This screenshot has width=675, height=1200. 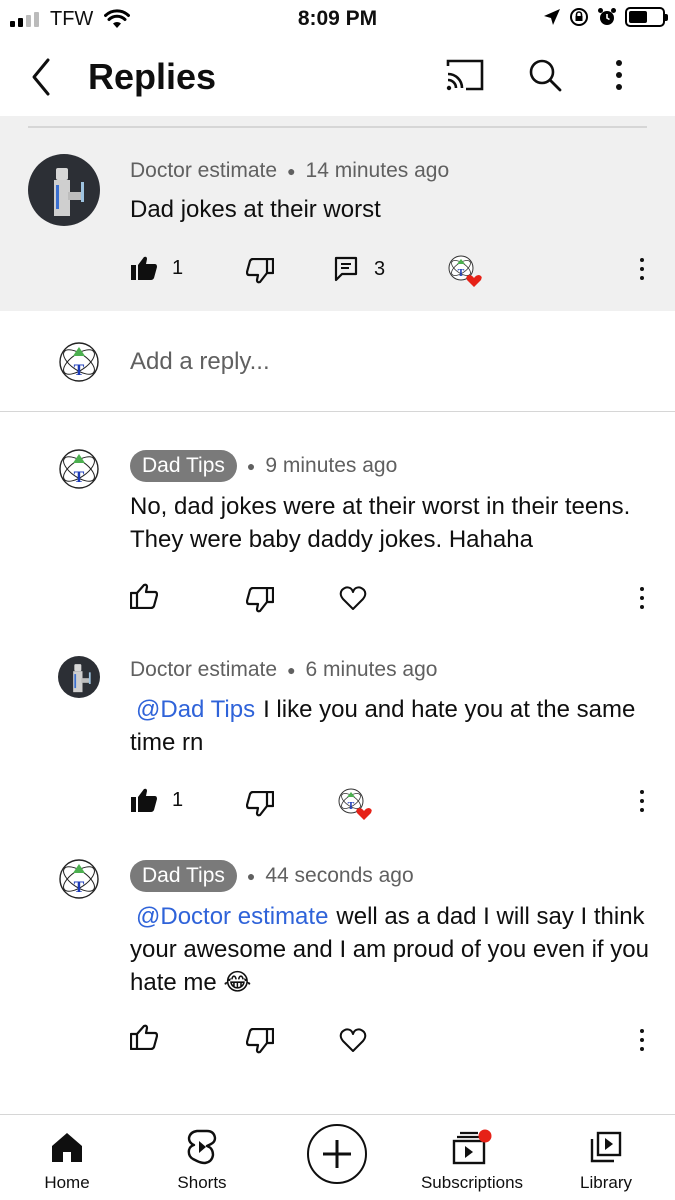 I want to click on search-icon, so click(x=545, y=75).